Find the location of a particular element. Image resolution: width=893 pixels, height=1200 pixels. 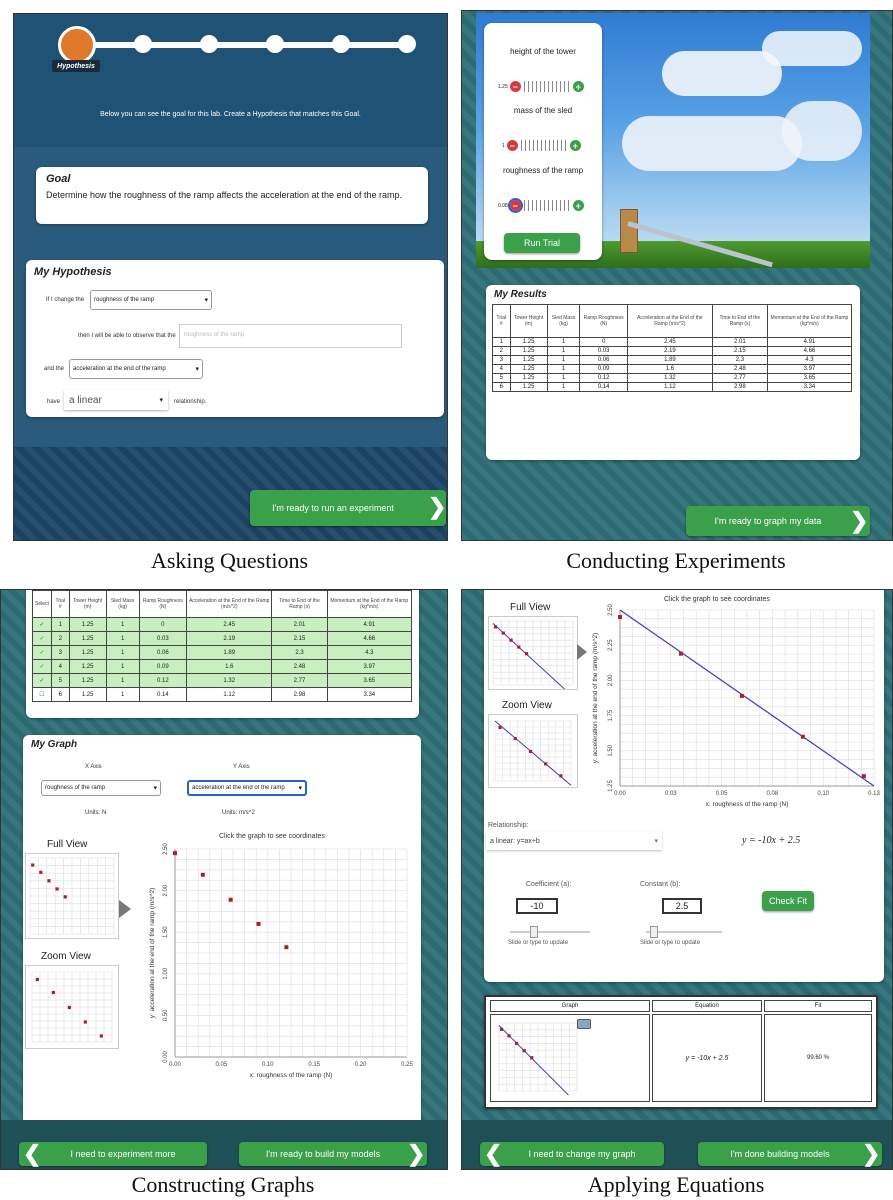

roughness-slider: 0.08 − + is located at coordinates (541, 205).